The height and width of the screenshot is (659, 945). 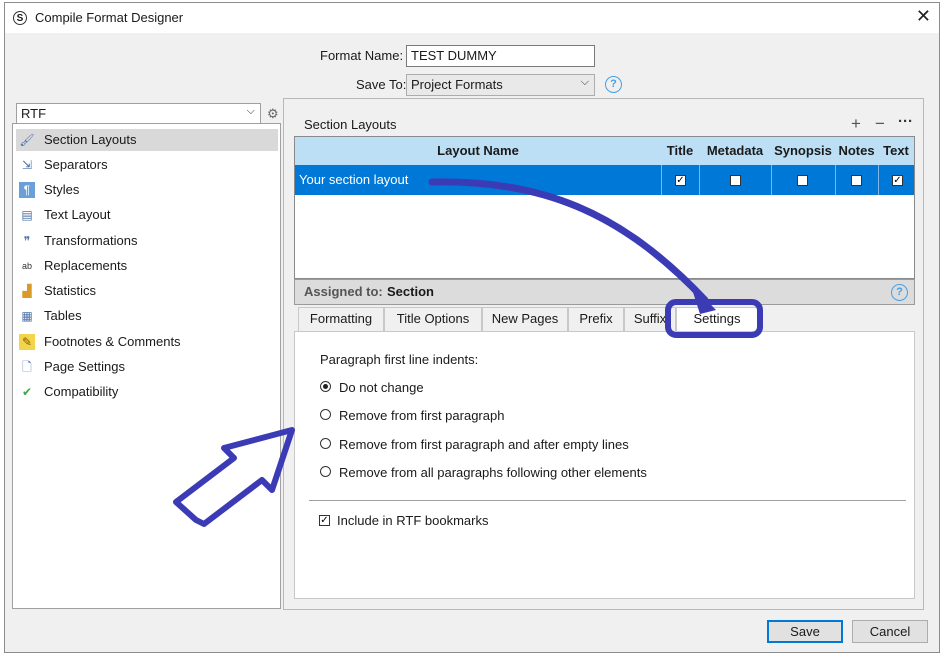 I want to click on column-header-title: Title, so click(x=680, y=150).